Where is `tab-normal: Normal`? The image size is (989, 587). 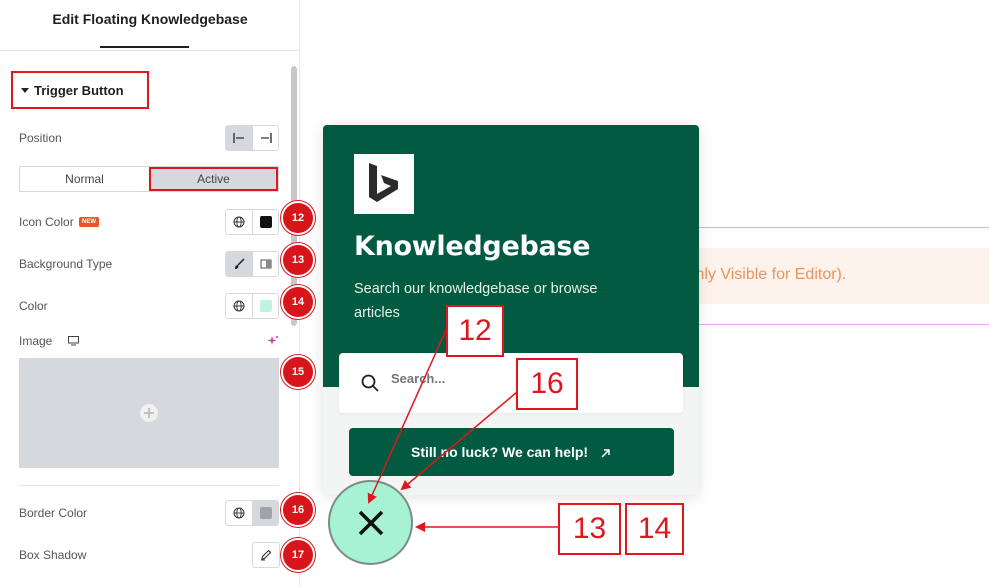
tab-normal: Normal is located at coordinates (84, 179).